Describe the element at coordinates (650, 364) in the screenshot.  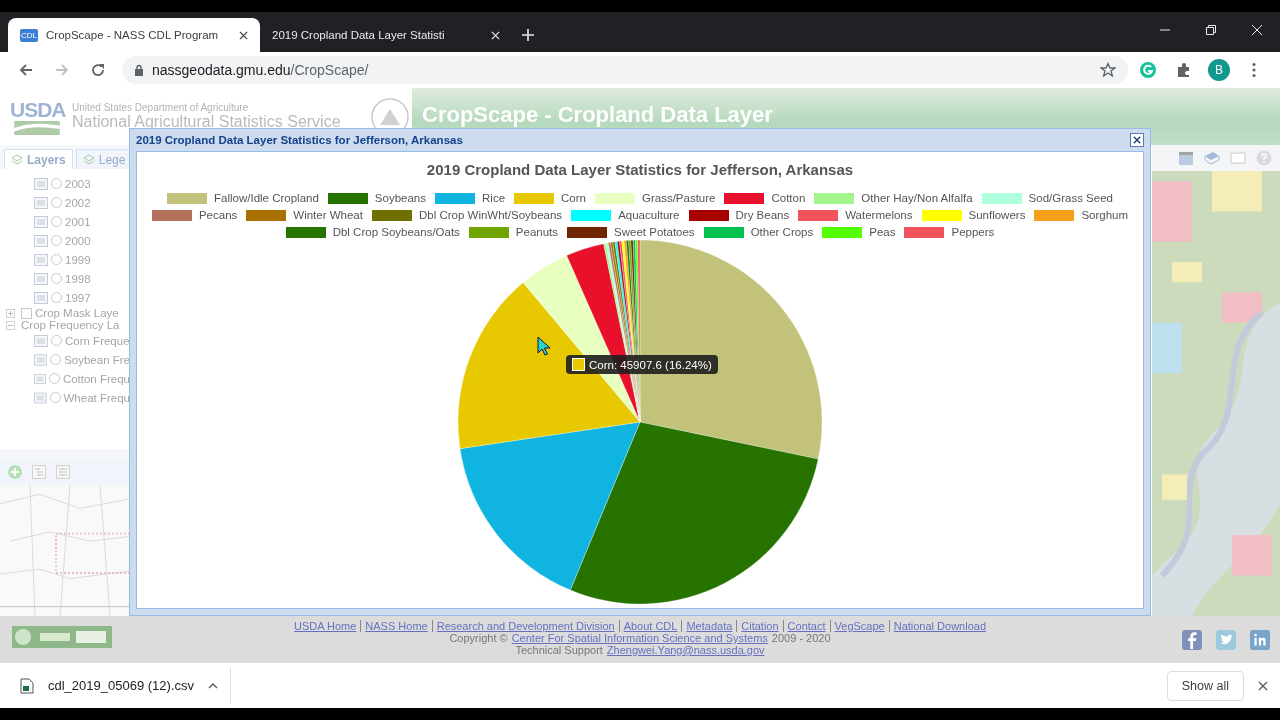
I see `tooltip-text: Corn: 45907.6 (16.24%)` at that location.